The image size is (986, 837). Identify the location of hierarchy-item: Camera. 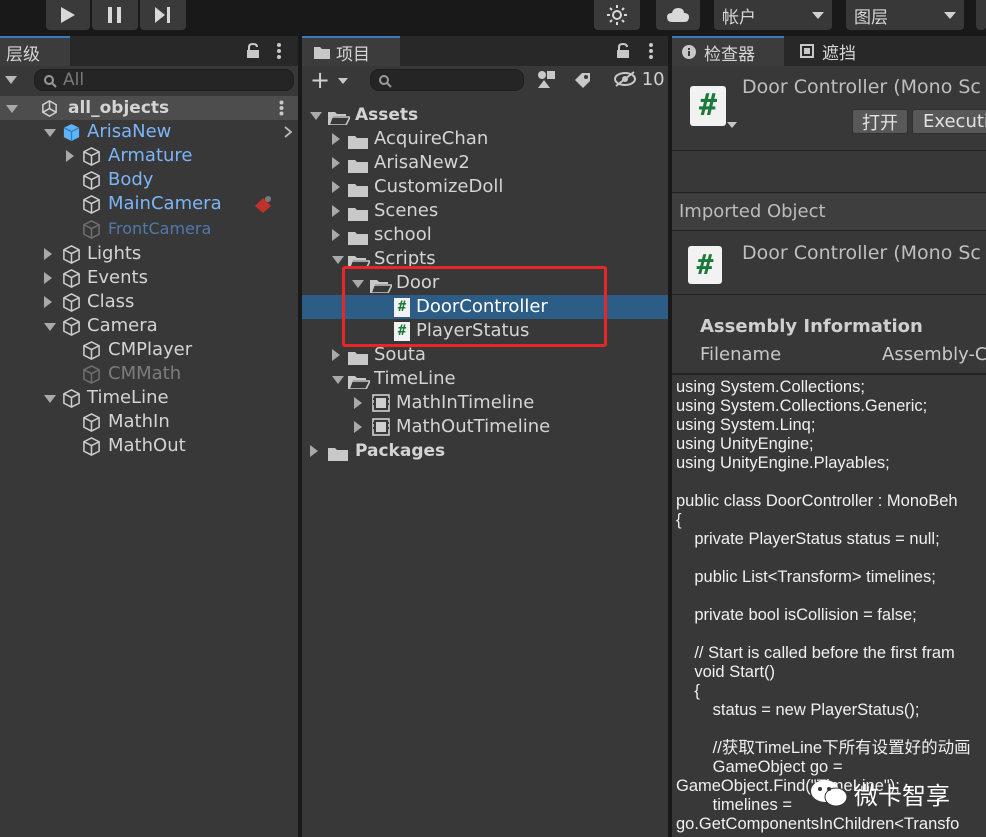
(149, 326).